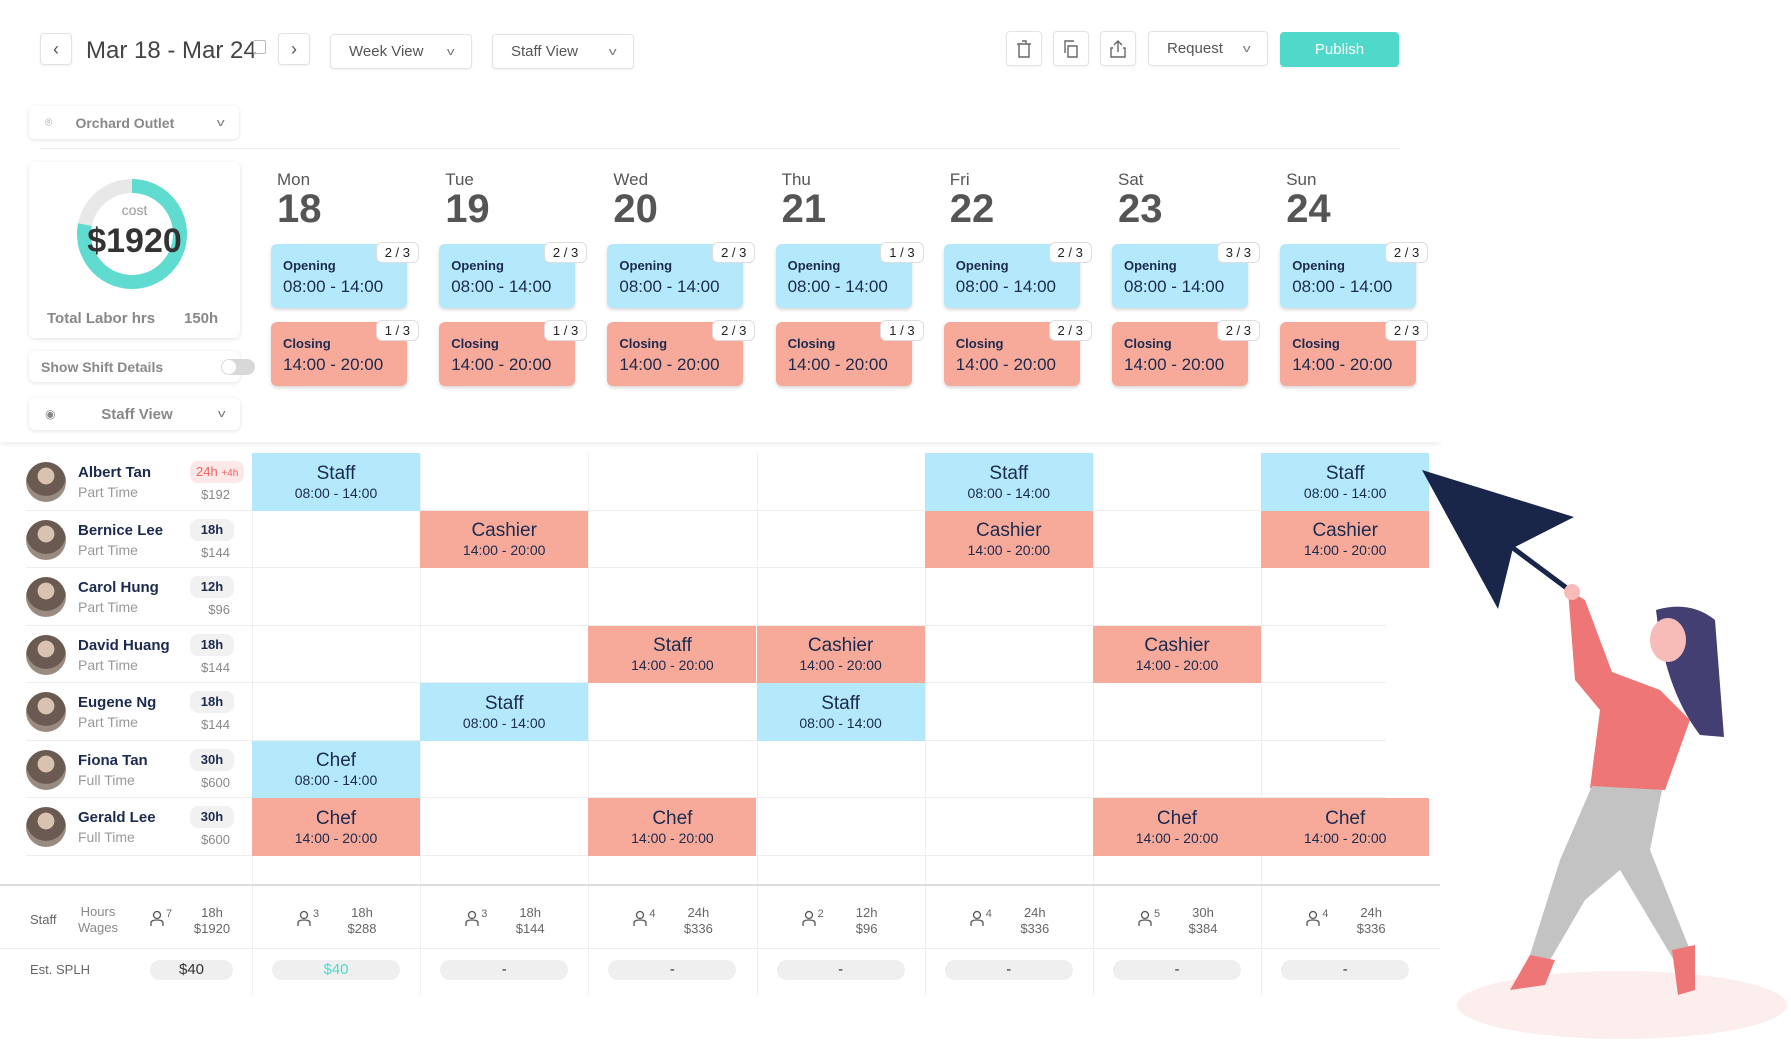  Describe the element at coordinates (336, 780) in the screenshot. I see `shift-time: 08:00 - 14:00` at that location.